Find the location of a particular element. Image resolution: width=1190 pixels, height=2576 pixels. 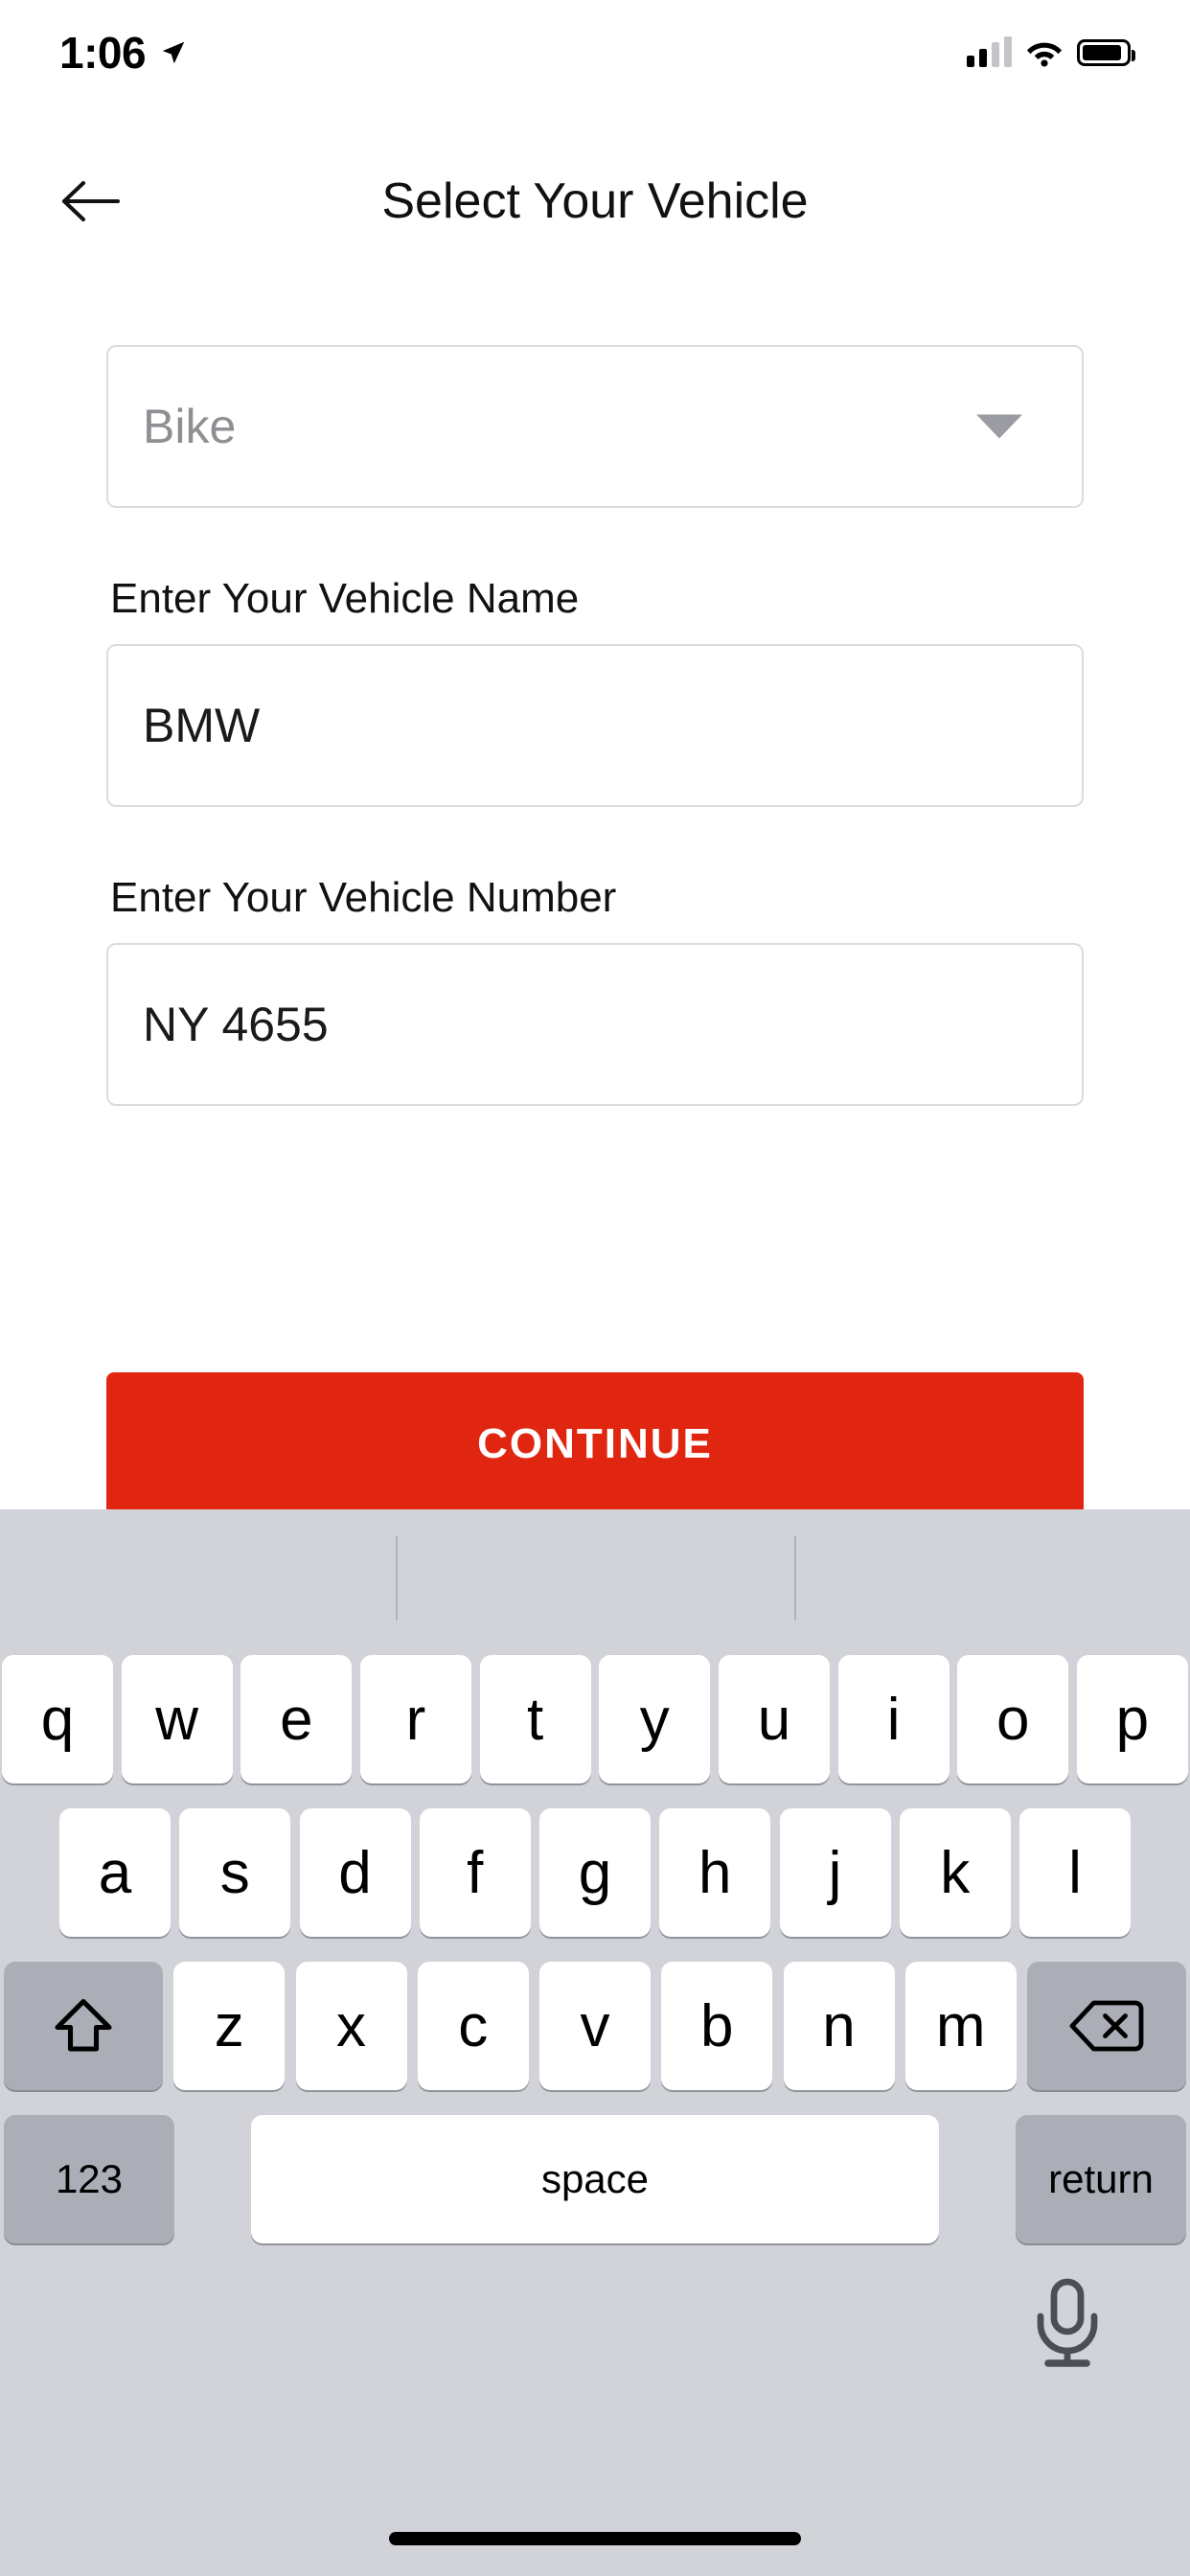

backspace-icon is located at coordinates (1106, 2026).